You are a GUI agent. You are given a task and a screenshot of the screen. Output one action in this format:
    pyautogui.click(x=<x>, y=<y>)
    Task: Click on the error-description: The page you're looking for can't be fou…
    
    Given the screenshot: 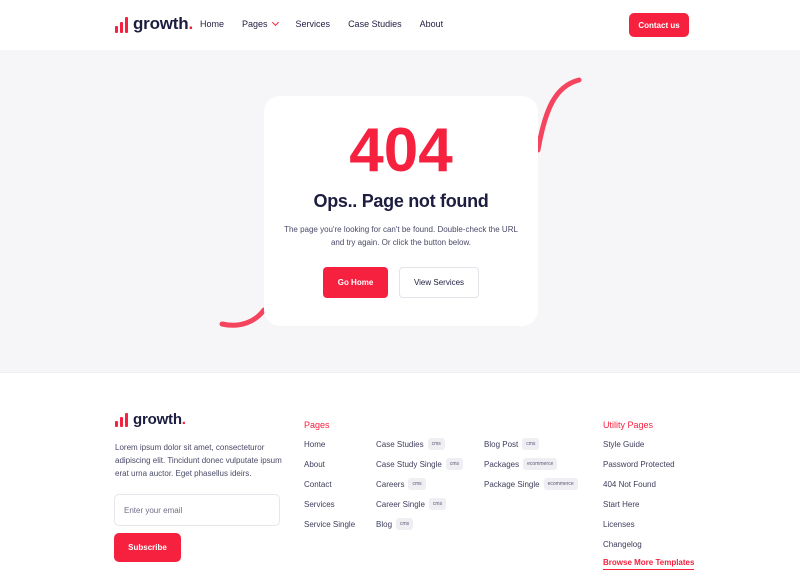 What is the action you would take?
    pyautogui.click(x=401, y=236)
    